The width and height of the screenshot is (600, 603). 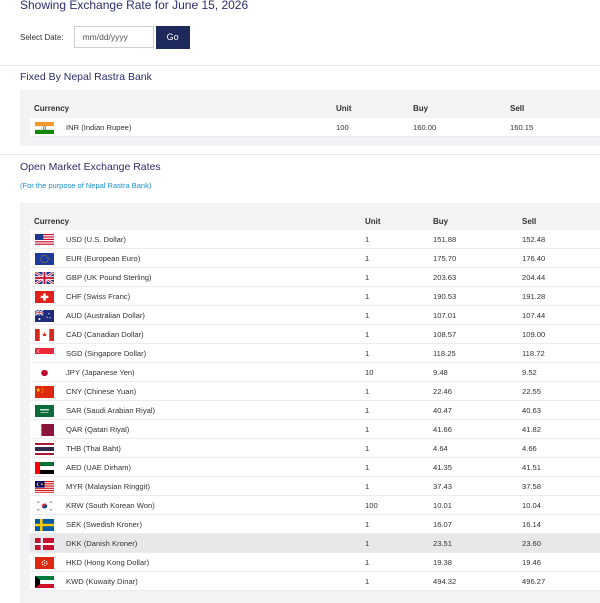 I want to click on sell-rate: 10.04, so click(x=532, y=505).